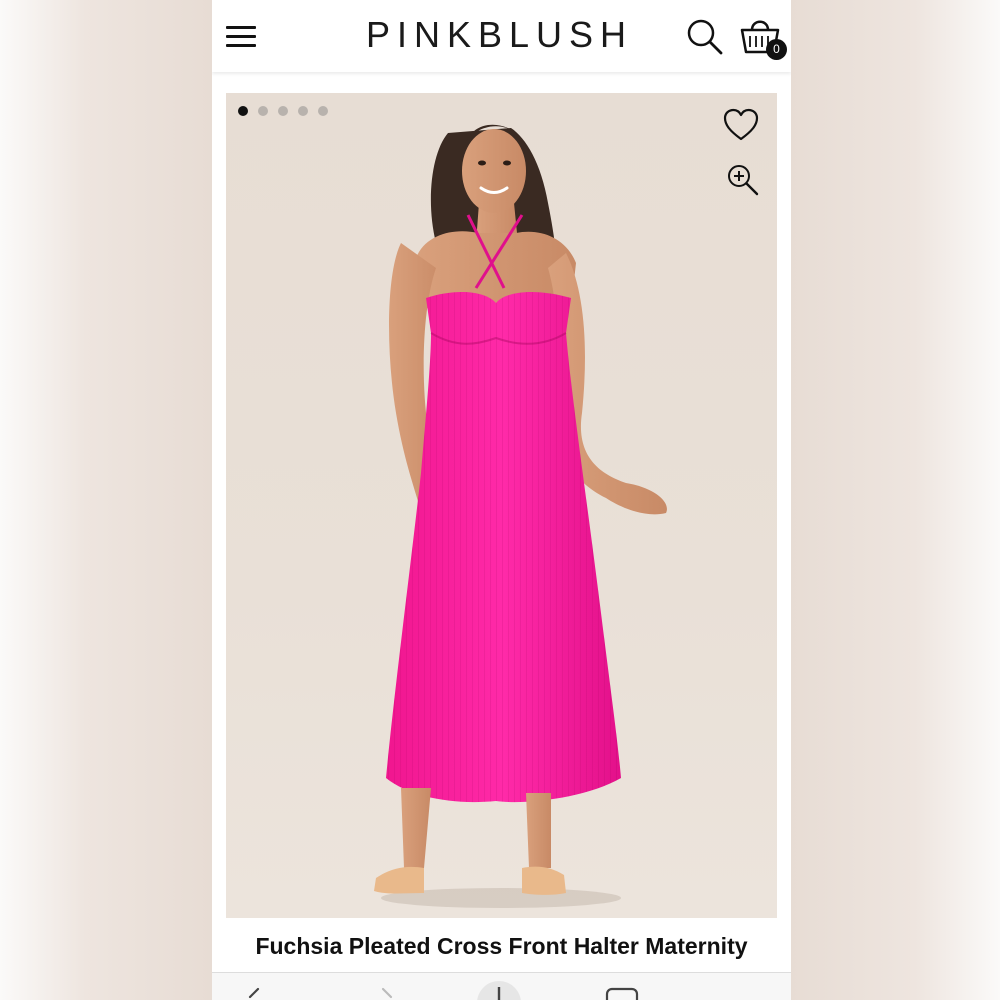 This screenshot has width=1000, height=1000. Describe the element at coordinates (622, 993) in the screenshot. I see `tabs-icon` at that location.